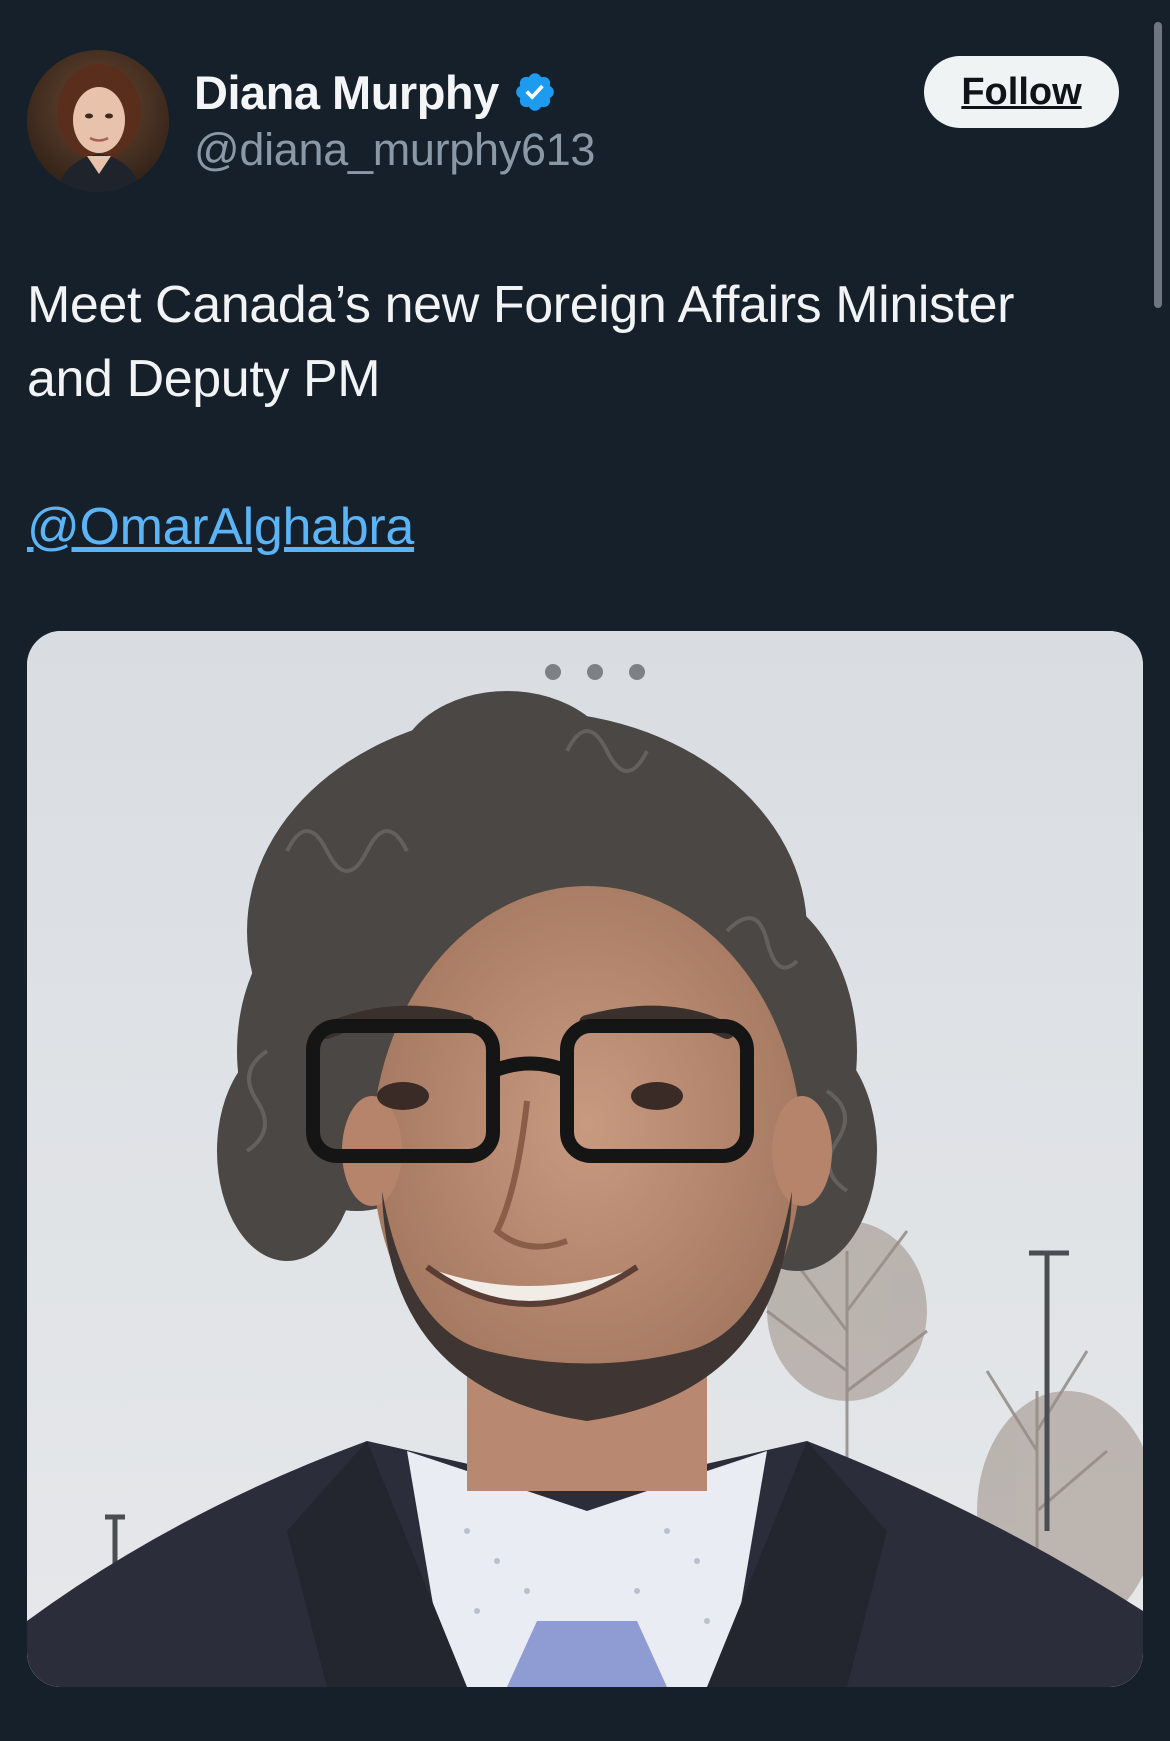 The width and height of the screenshot is (1170, 1741). Describe the element at coordinates (204, 379) in the screenshot. I see `tweet-text-line-2: and Deputy PM` at that location.